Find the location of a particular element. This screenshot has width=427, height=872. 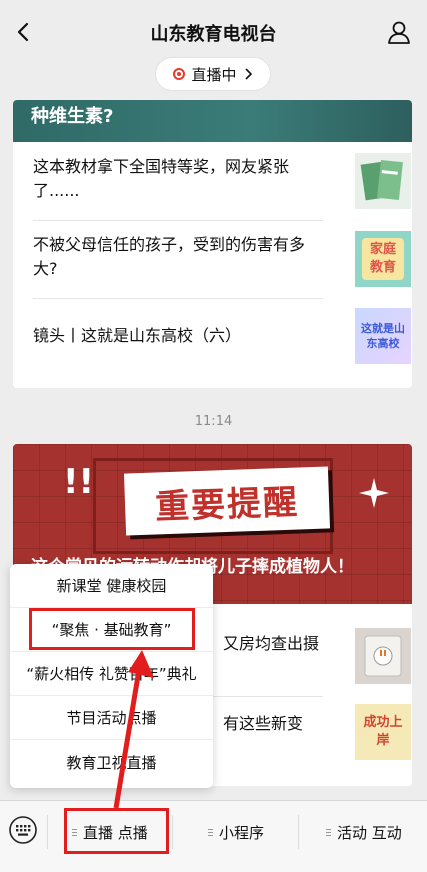

page-title: 山东教育电视台 is located at coordinates (213, 34).